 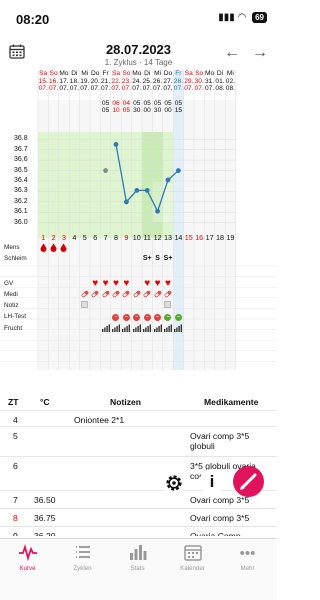 I want to click on day-header: Mo 17. 07., so click(x=64, y=85).